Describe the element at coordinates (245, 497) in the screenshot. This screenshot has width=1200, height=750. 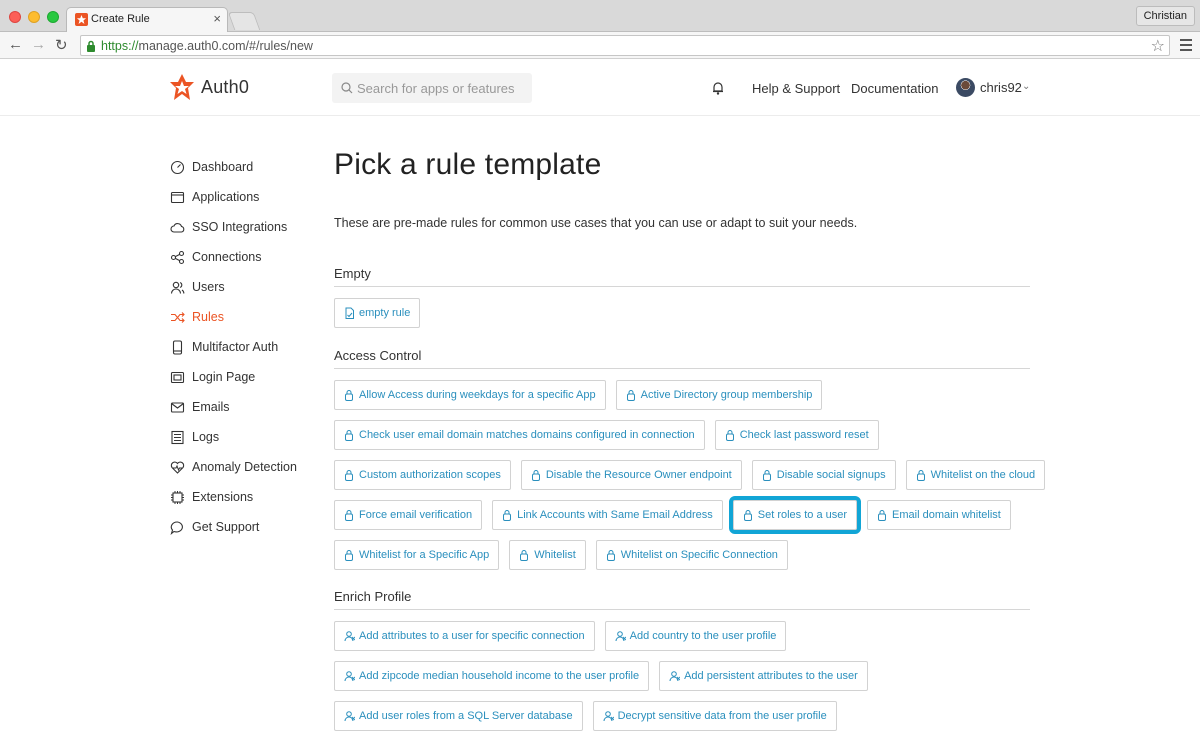
I see `sidebar-item-extensions: Extensions` at that location.